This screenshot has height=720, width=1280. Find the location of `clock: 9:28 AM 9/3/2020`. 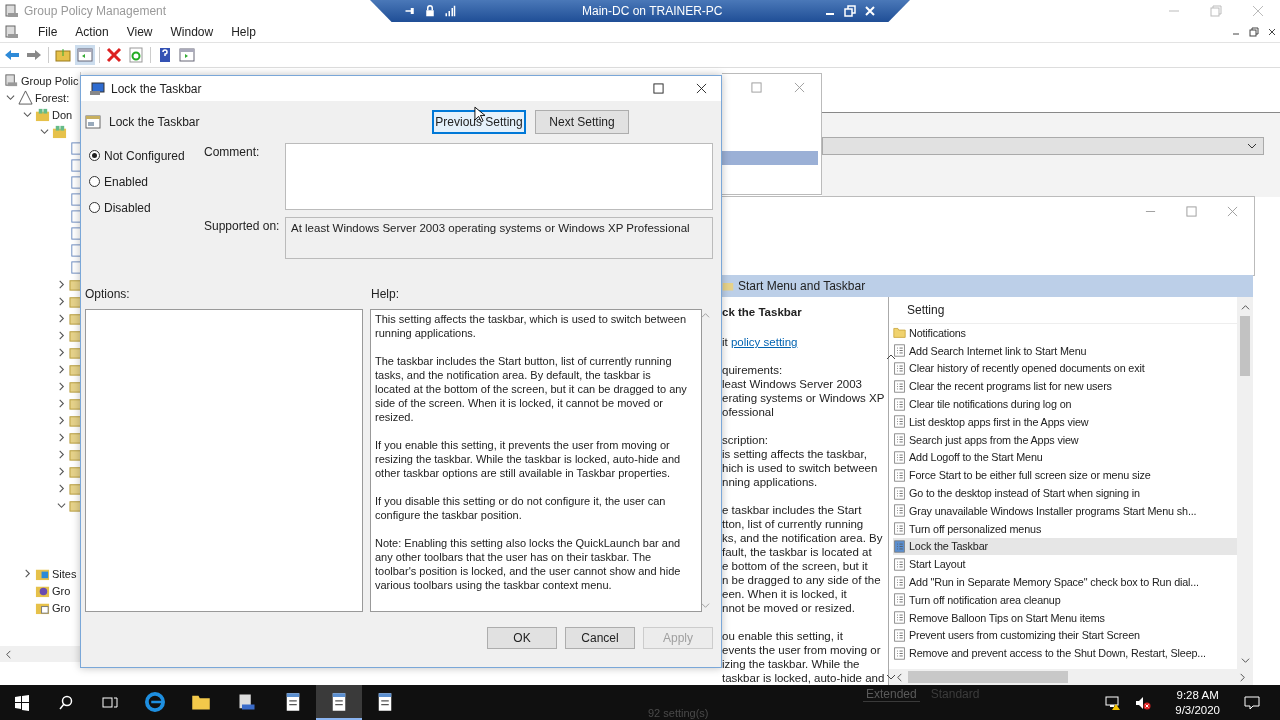

clock: 9:28 AM 9/3/2020 is located at coordinates (1197, 702).